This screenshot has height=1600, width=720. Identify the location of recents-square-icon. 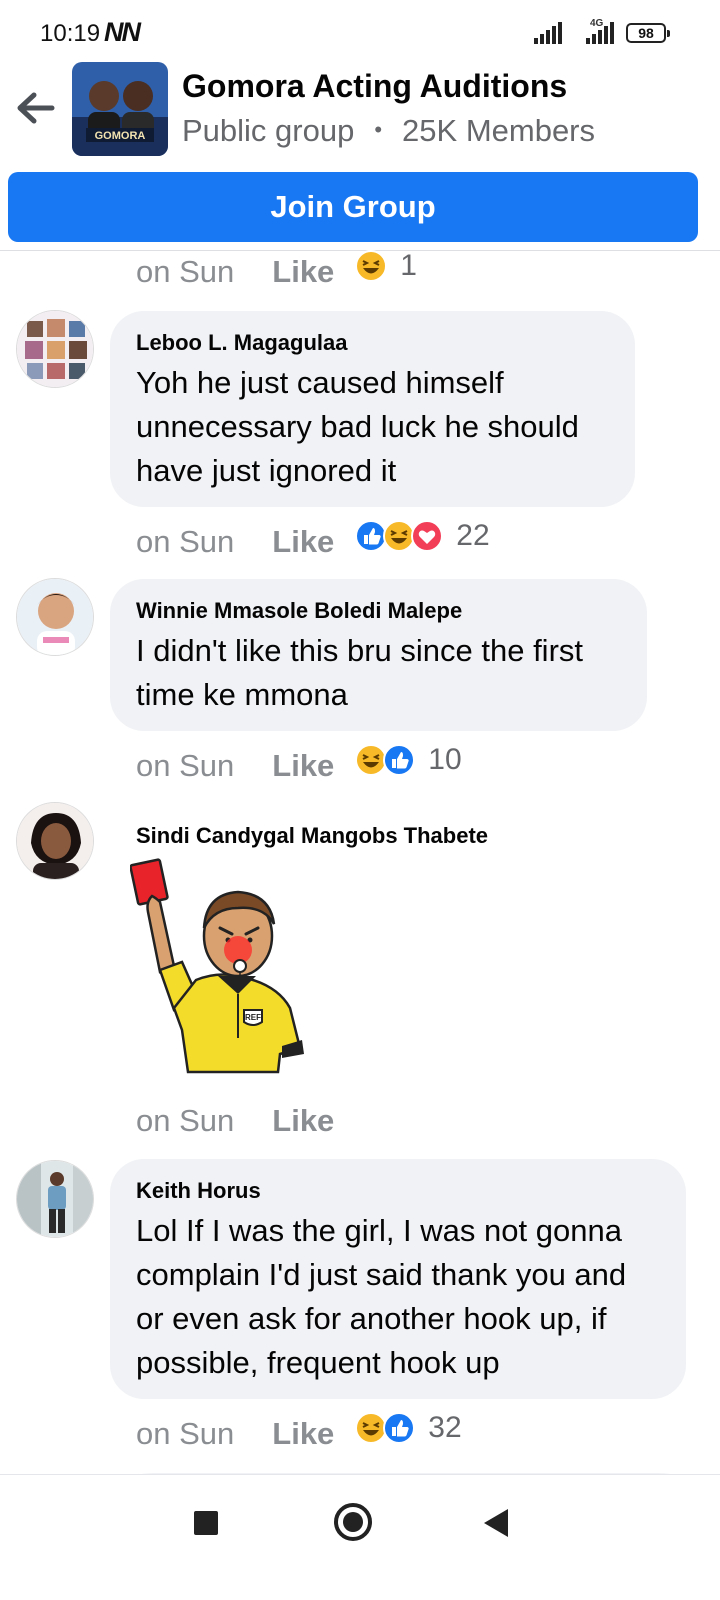
(206, 1523).